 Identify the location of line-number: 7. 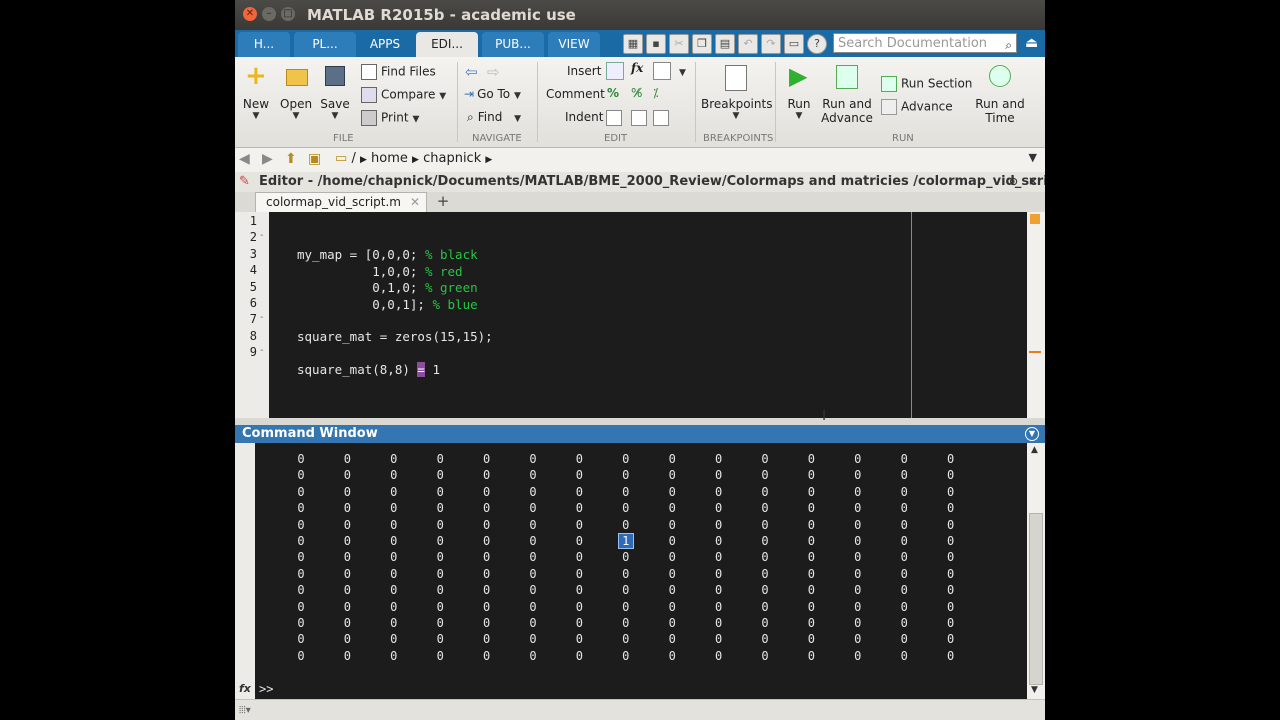
(253, 319).